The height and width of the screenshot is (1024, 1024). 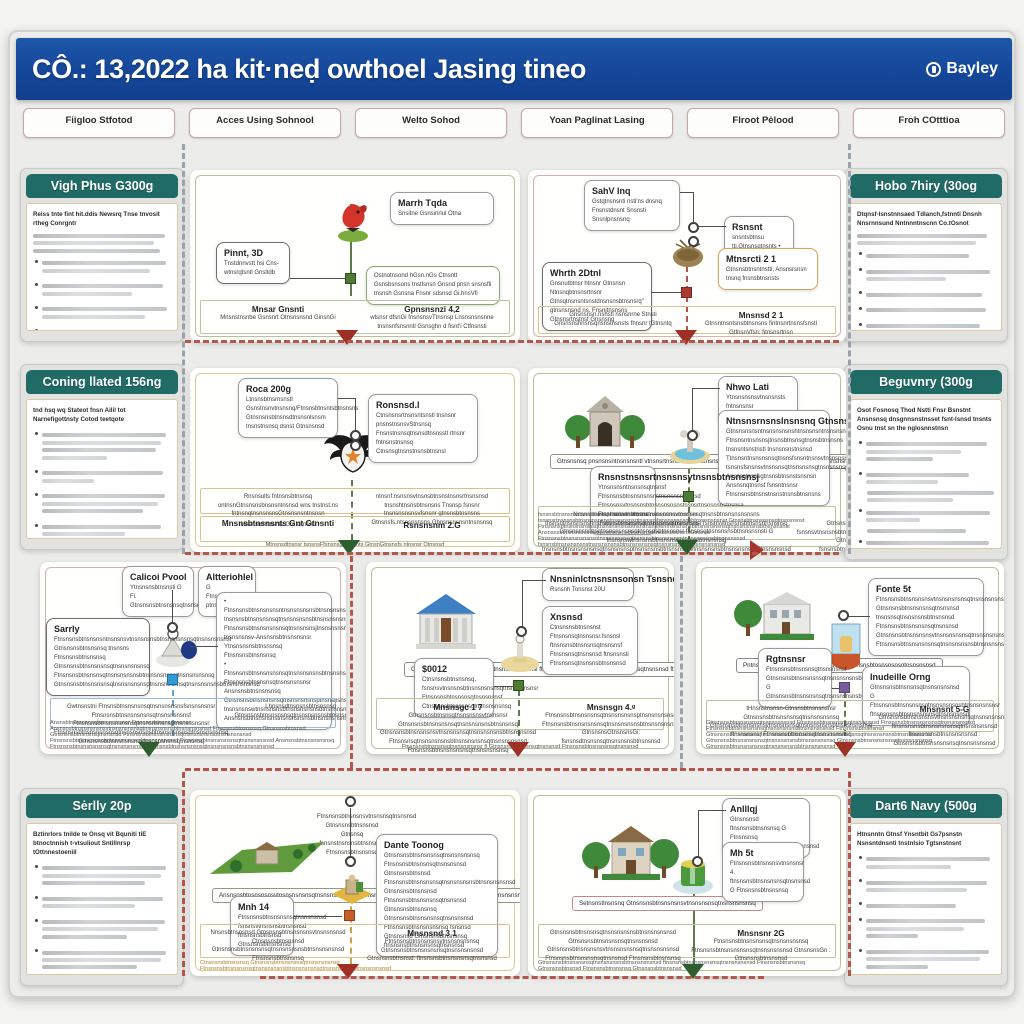 I want to click on node-marker-red, so click(x=686, y=292).